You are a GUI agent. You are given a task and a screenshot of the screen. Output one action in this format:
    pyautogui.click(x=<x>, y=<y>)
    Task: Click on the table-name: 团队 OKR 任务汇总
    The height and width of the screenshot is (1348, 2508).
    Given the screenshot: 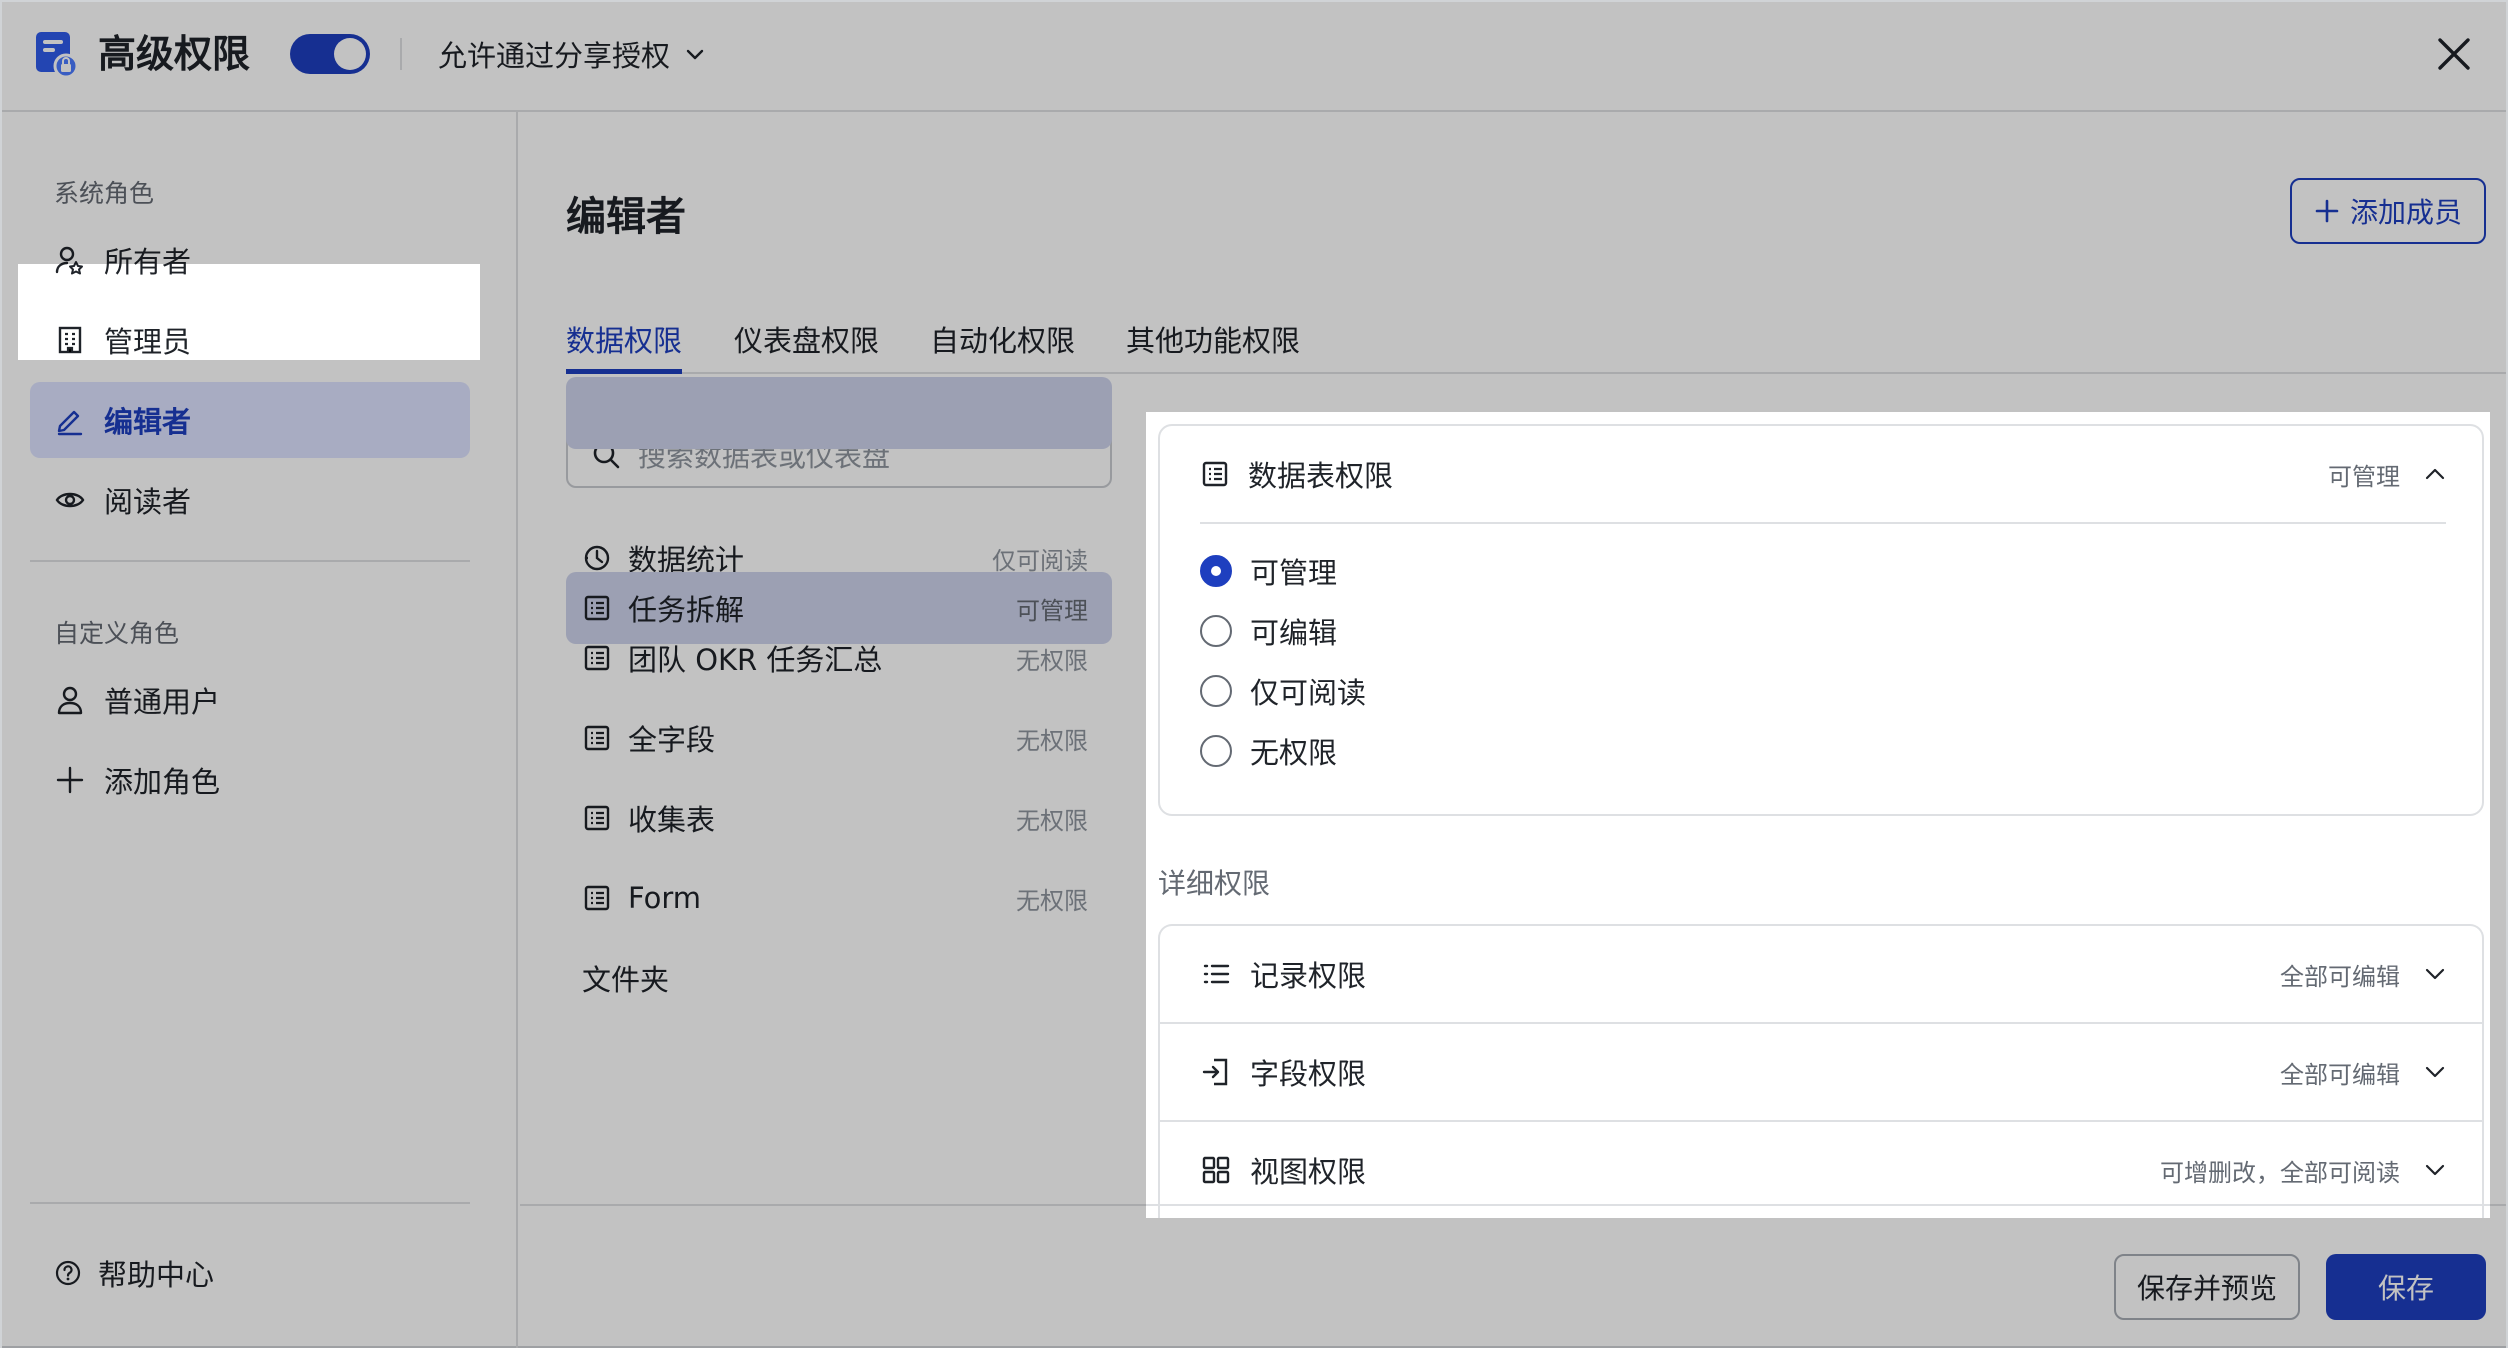 What is the action you would take?
    pyautogui.click(x=755, y=660)
    